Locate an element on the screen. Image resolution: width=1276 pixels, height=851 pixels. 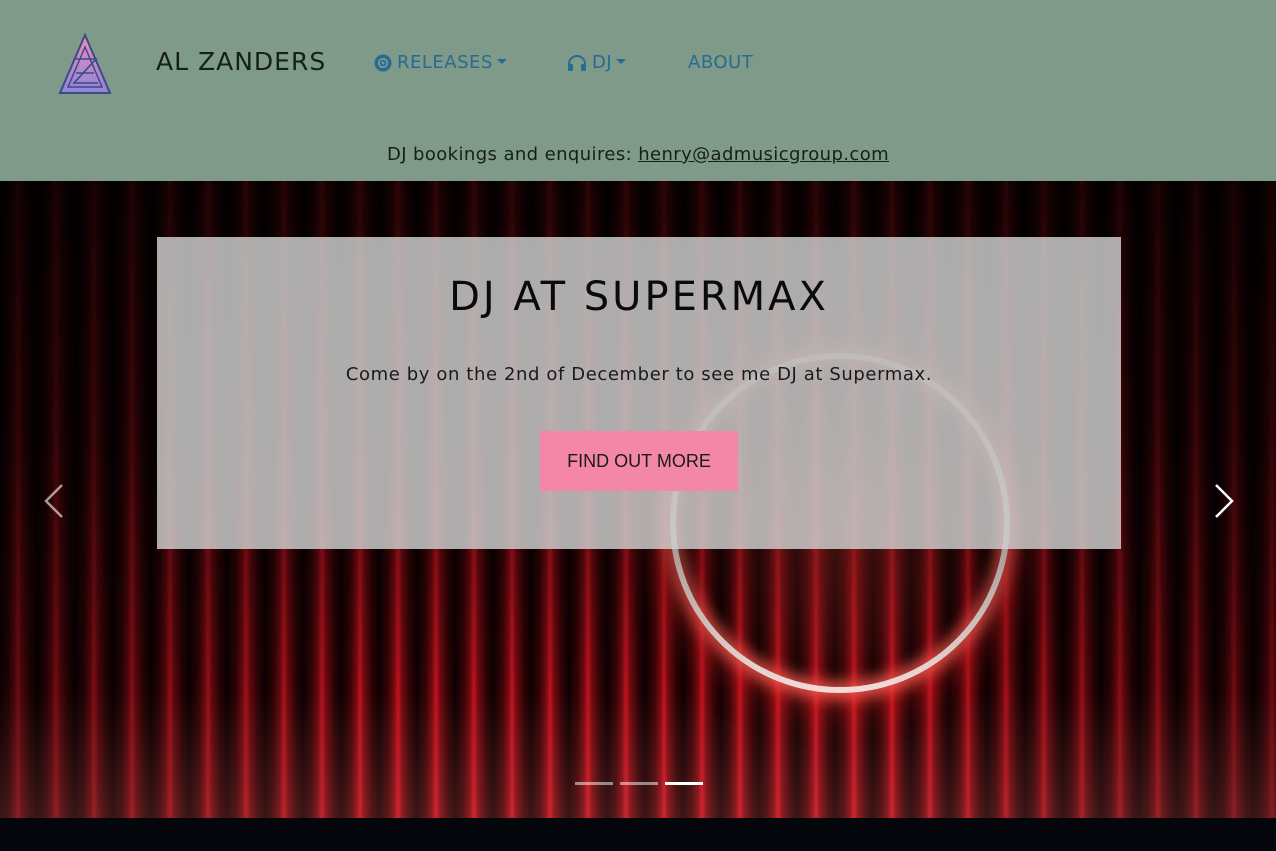
carousel-indicators is located at coordinates (640, 785).